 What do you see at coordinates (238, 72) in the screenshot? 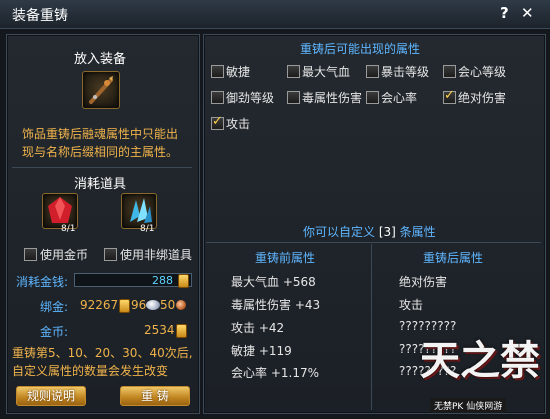
I see `attr-label-agility: 敏捷` at bounding box center [238, 72].